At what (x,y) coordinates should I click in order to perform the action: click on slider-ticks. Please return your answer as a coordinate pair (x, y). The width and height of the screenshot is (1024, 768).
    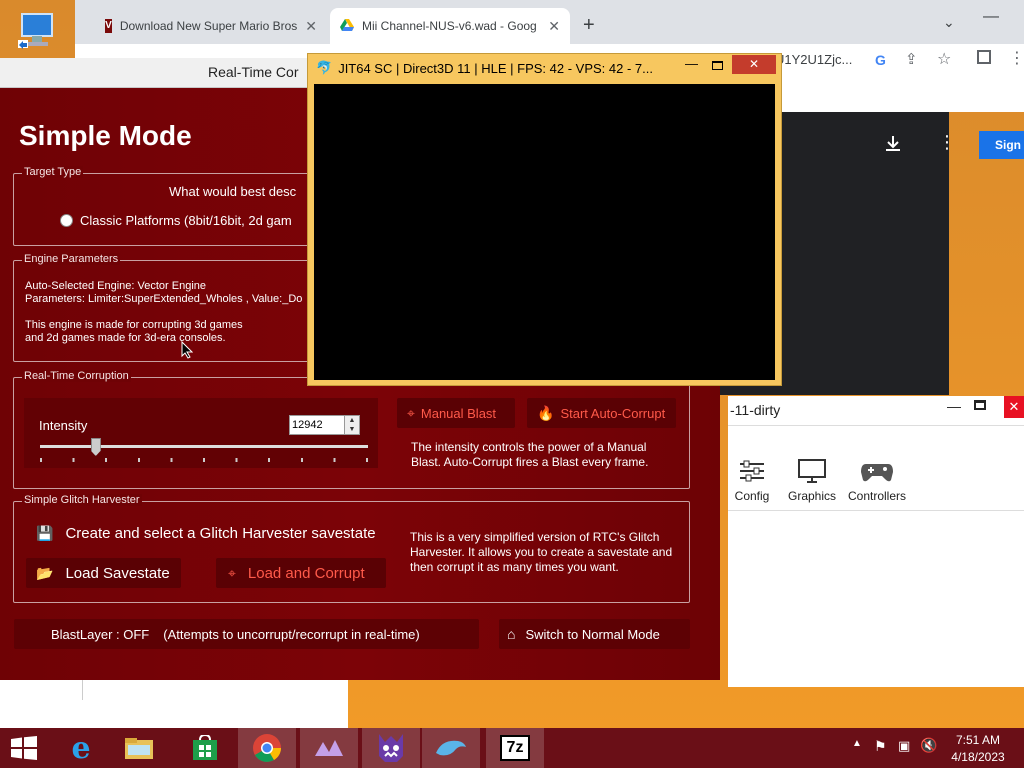
    Looking at the image, I should click on (204, 460).